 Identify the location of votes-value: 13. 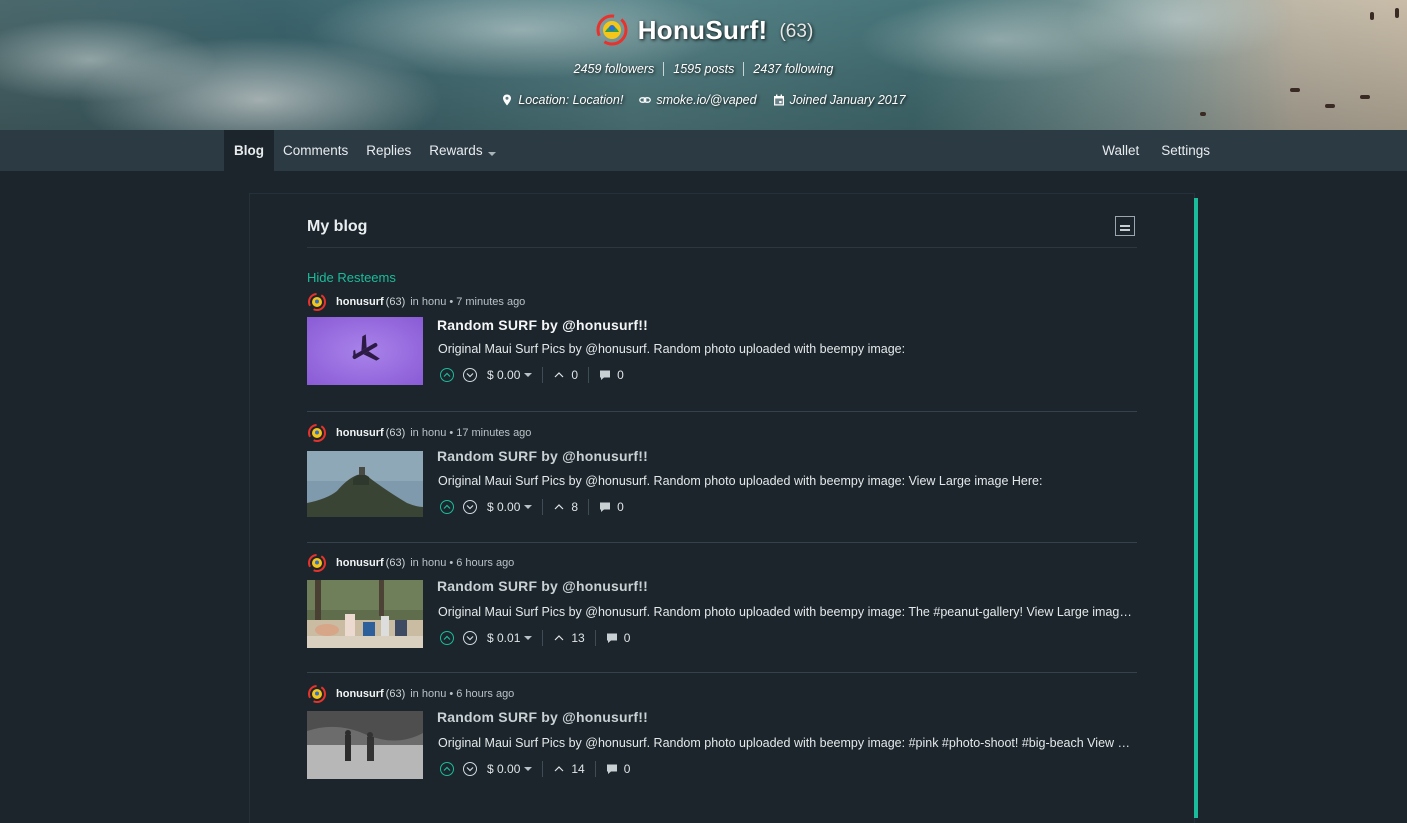
(578, 638).